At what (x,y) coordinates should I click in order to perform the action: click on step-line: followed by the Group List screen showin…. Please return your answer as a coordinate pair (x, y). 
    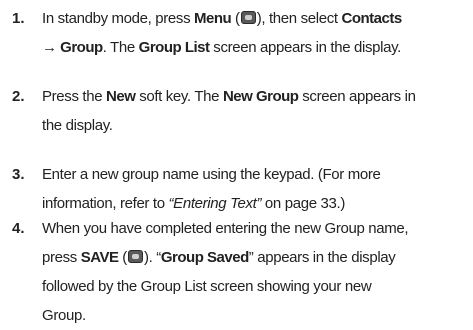
    Looking at the image, I should click on (207, 286).